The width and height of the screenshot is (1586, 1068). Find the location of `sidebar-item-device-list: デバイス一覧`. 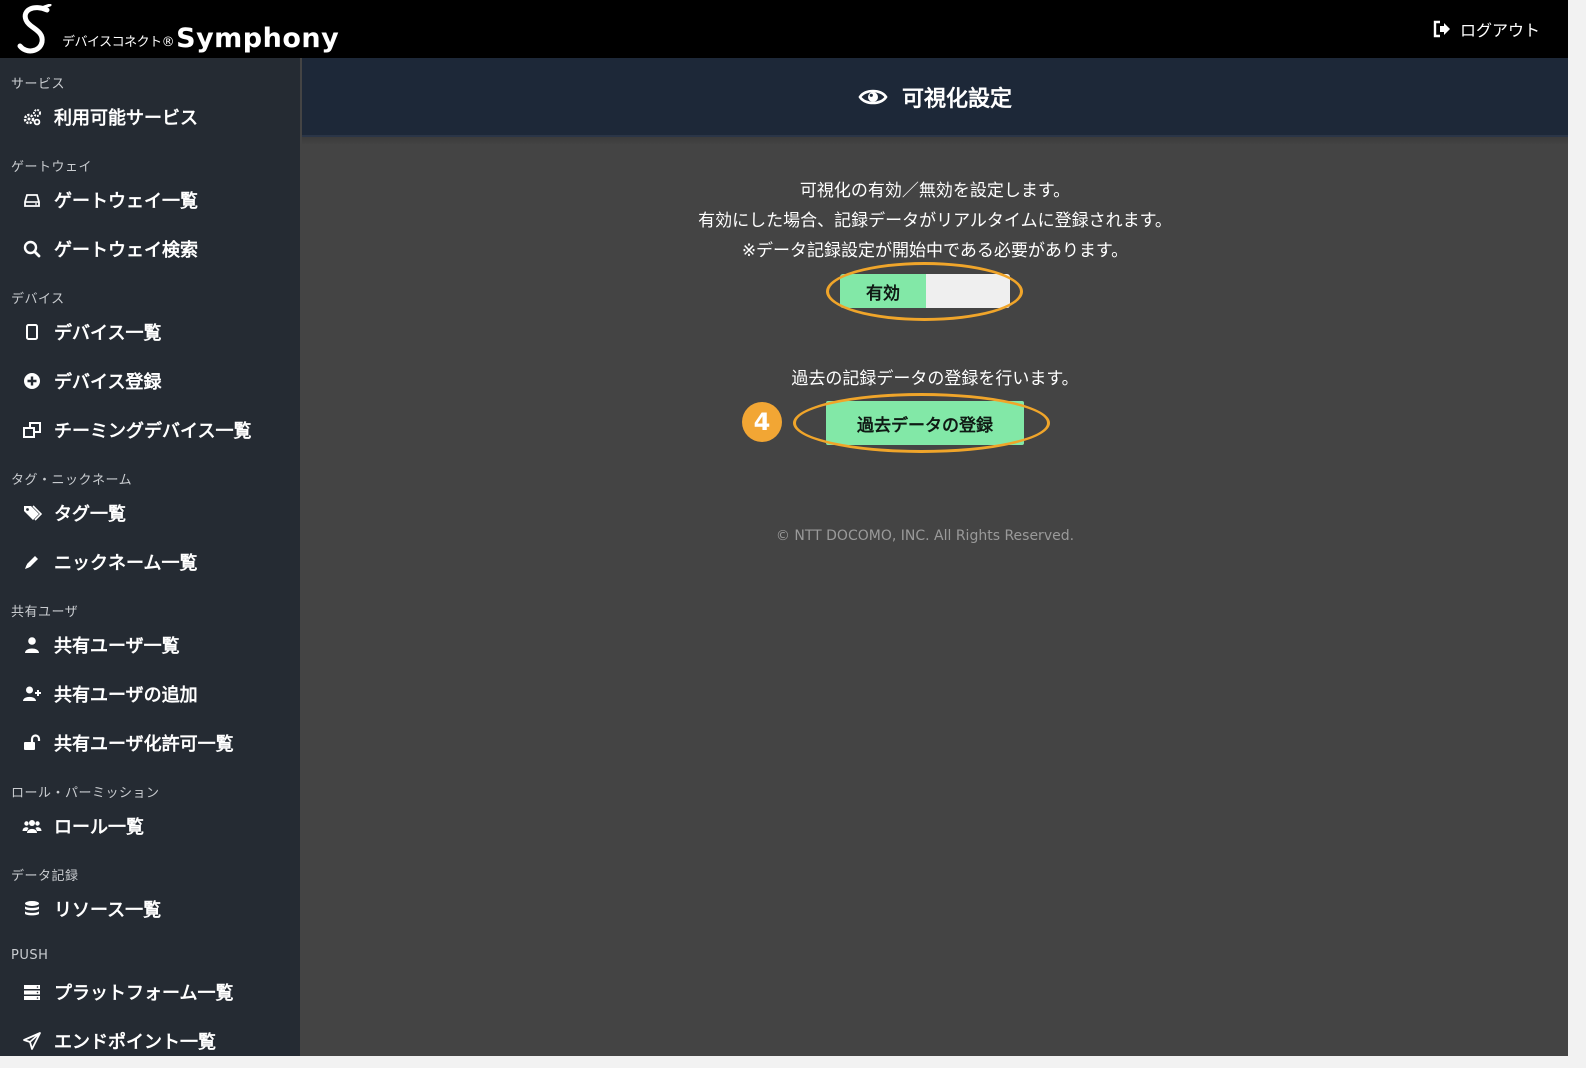

sidebar-item-device-list: デバイス一覧 is located at coordinates (150, 332).